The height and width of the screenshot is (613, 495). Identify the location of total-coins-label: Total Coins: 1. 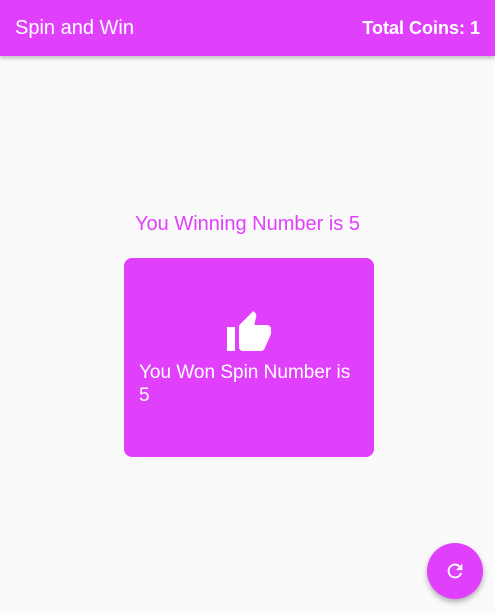
(421, 27).